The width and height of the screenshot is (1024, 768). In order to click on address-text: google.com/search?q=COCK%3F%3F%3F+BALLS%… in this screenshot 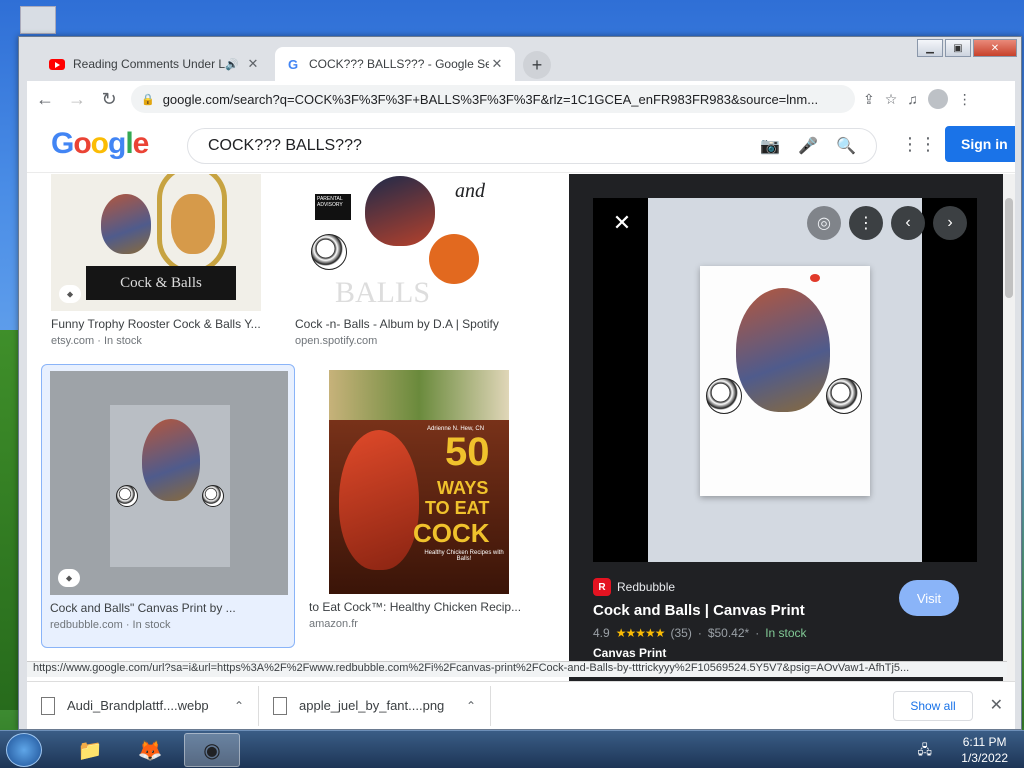, I will do `click(490, 99)`.